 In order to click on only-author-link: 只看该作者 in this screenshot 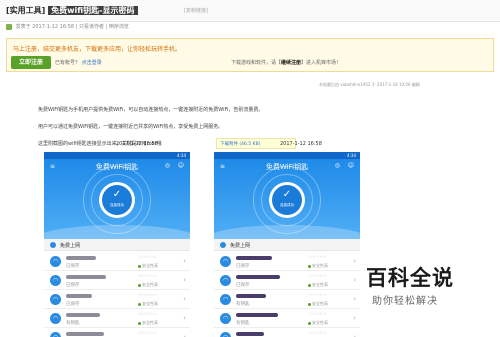, I will do `click(91, 27)`.